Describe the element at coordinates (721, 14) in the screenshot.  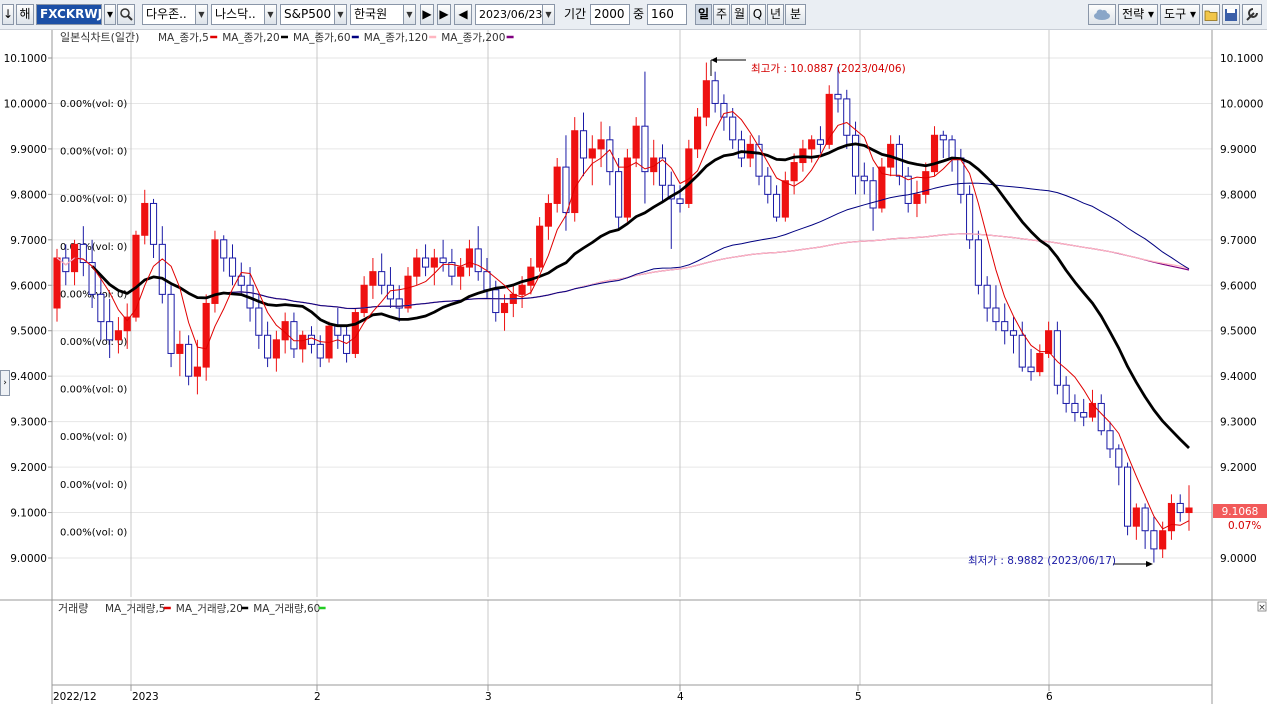
I see `interval-week-button: 주` at that location.